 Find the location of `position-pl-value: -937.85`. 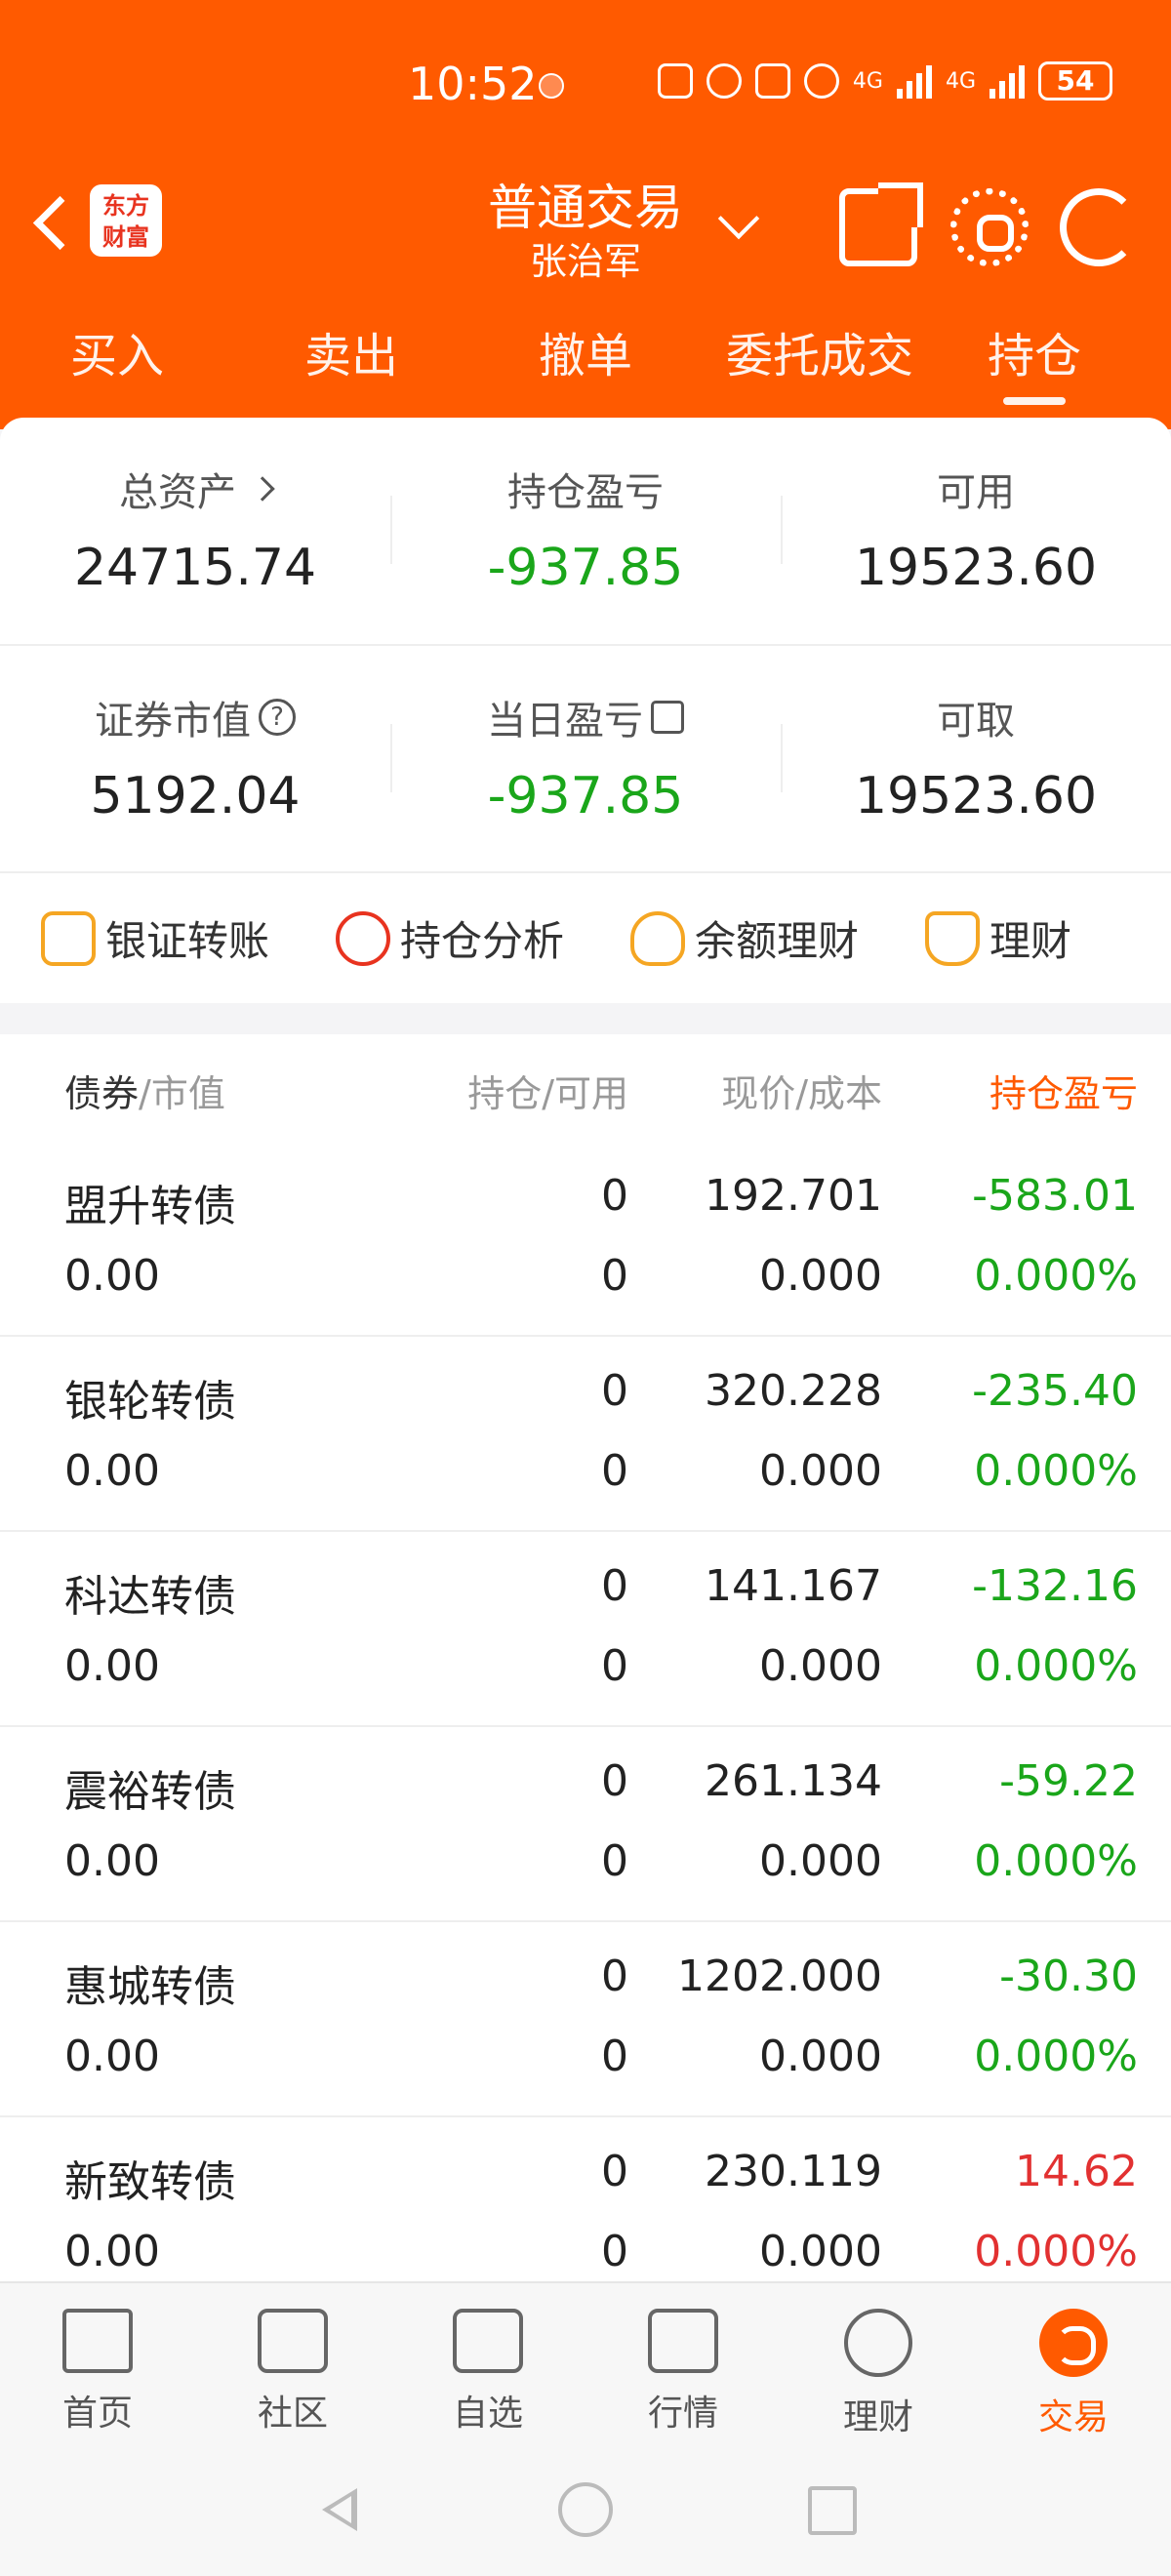

position-pl-value: -937.85 is located at coordinates (585, 568).